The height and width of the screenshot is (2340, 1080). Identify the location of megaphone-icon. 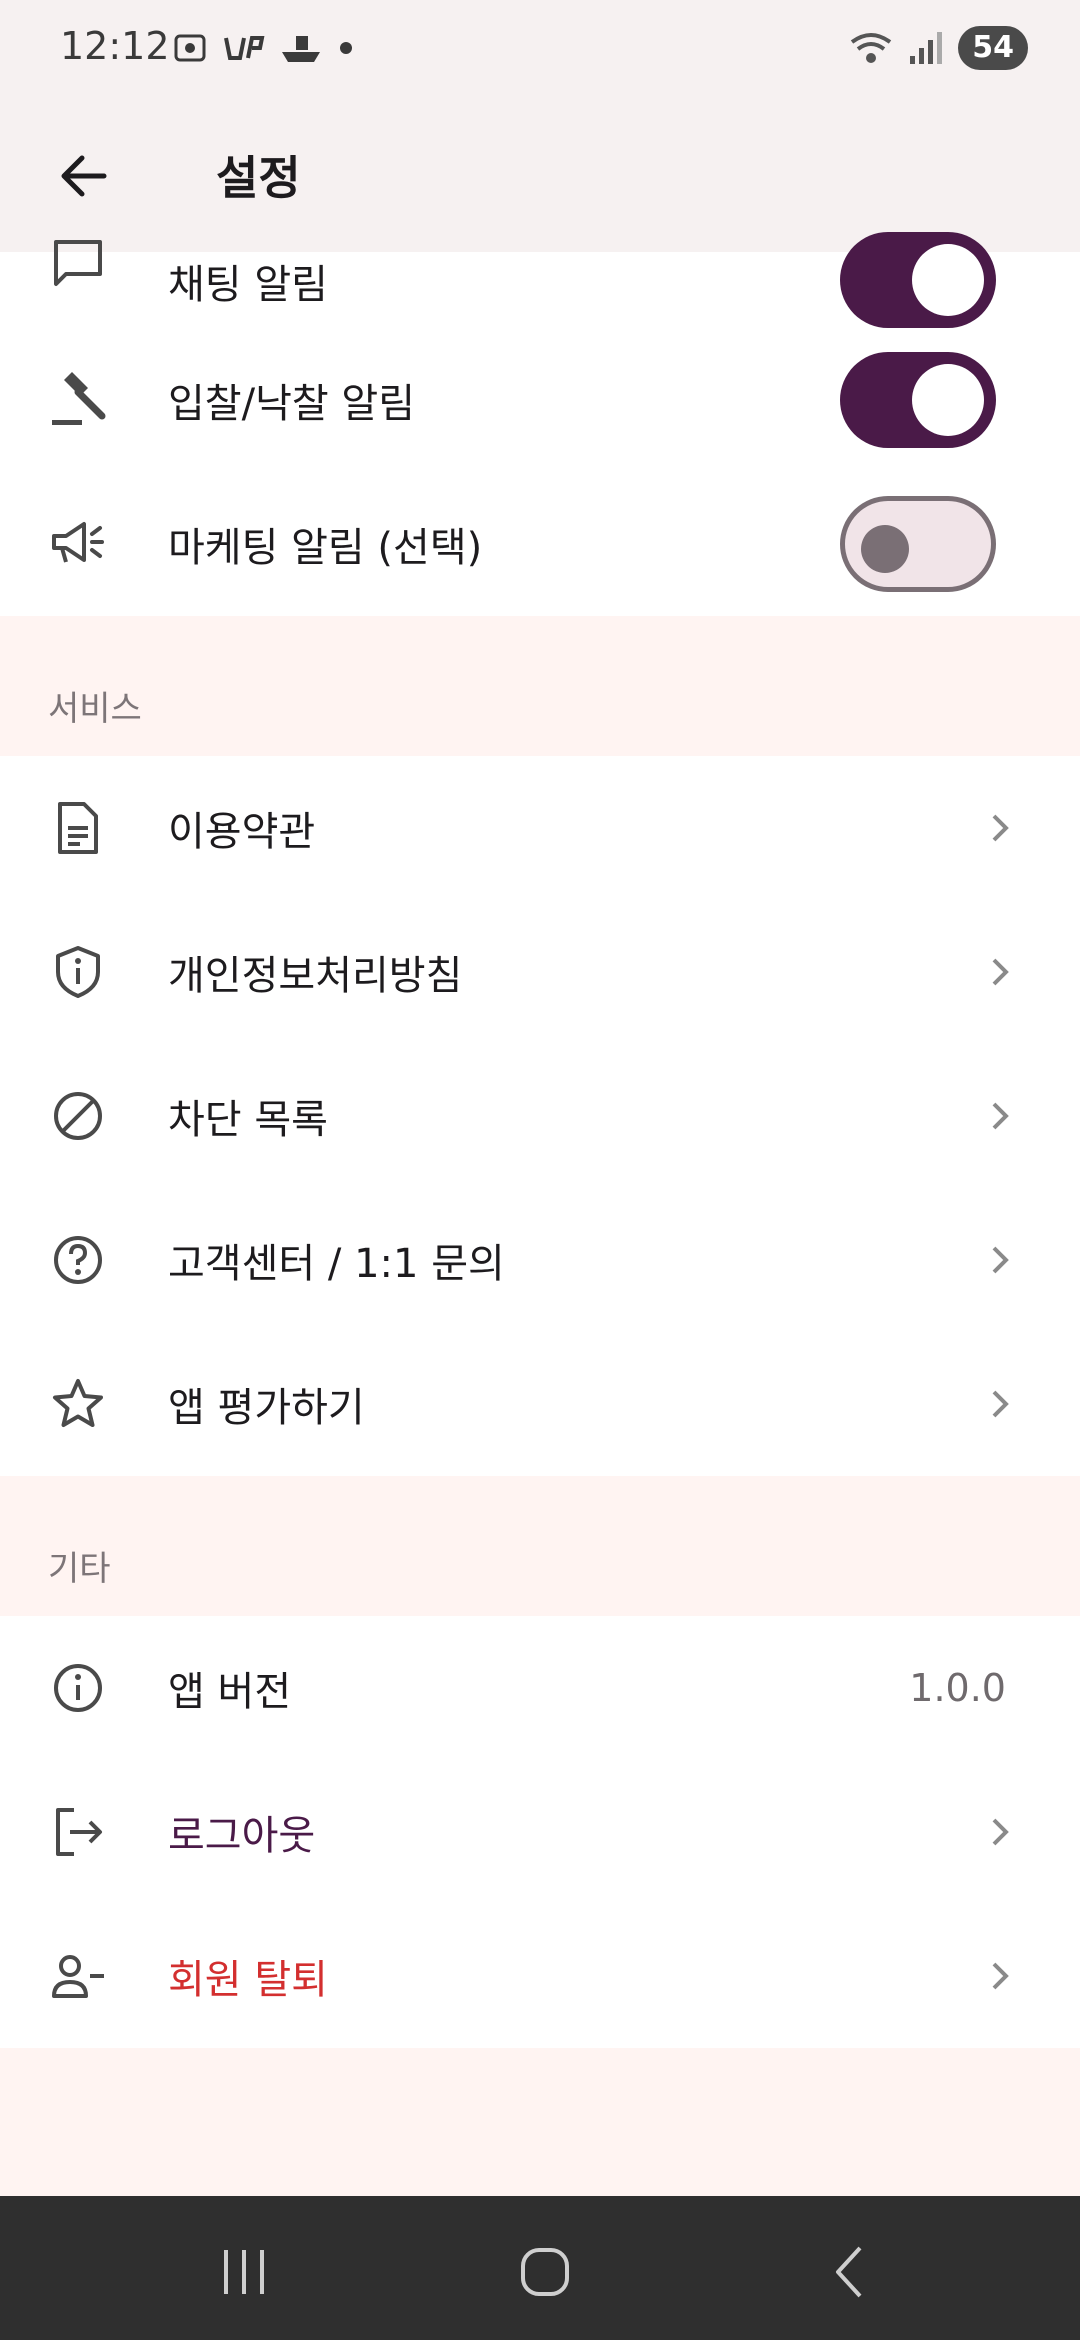
(78, 542).